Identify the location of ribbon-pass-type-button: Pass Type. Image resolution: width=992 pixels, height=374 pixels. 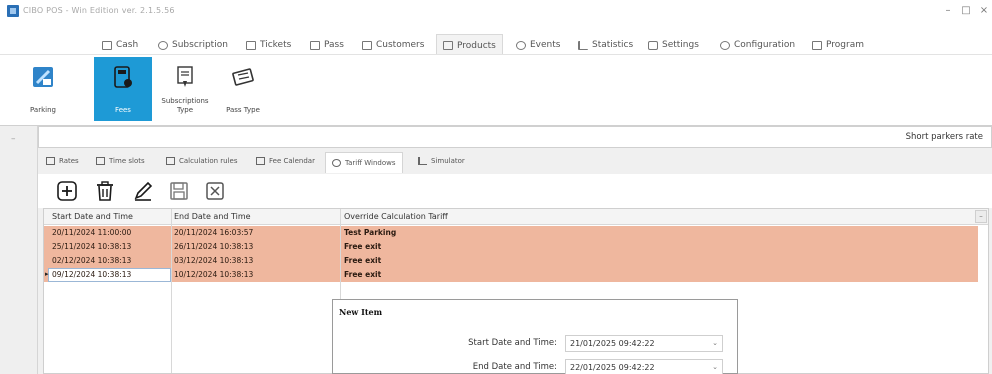
(243, 89).